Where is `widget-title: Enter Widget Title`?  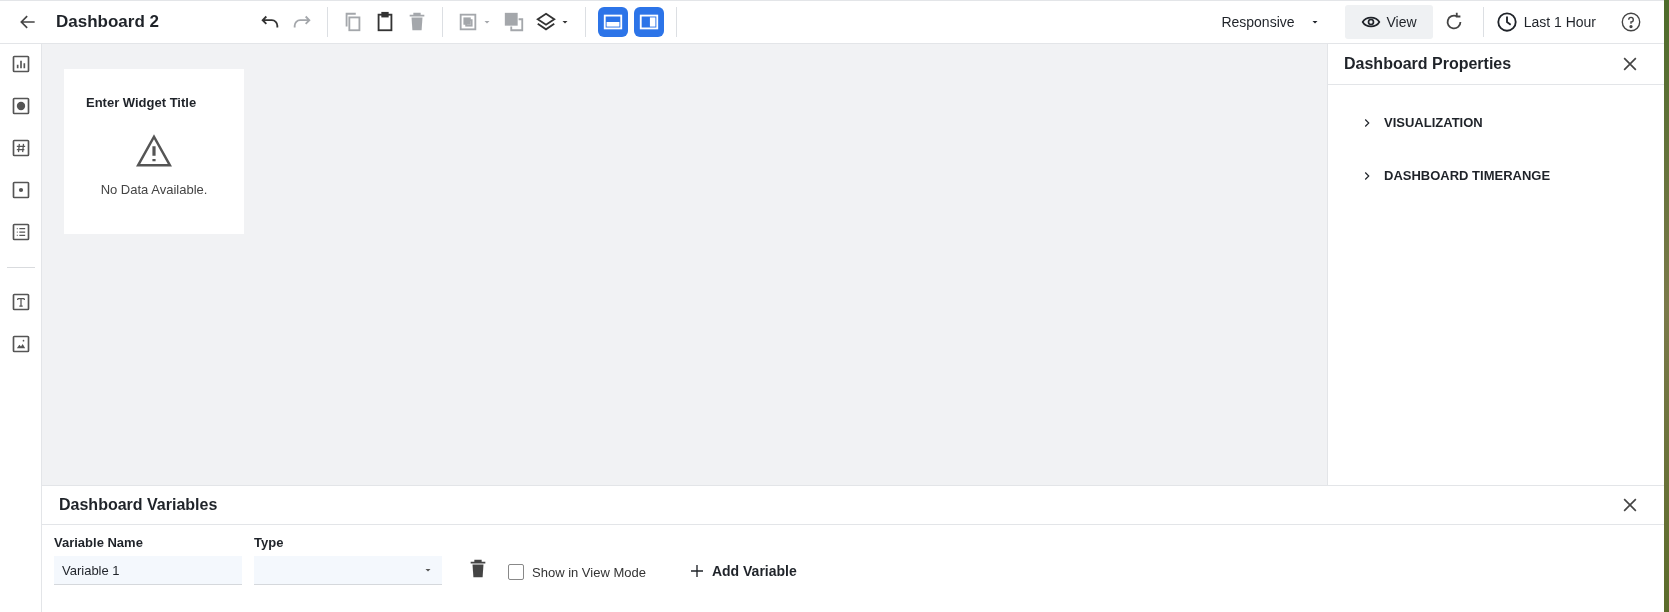
widget-title: Enter Widget Title is located at coordinates (141, 102).